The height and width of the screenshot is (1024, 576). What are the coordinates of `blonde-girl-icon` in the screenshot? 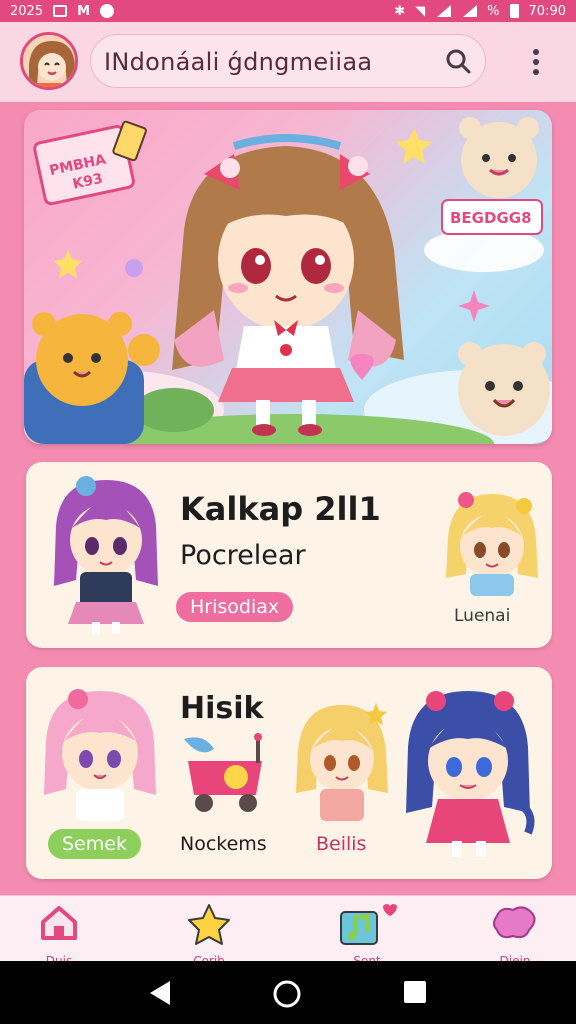 It's located at (492, 544).